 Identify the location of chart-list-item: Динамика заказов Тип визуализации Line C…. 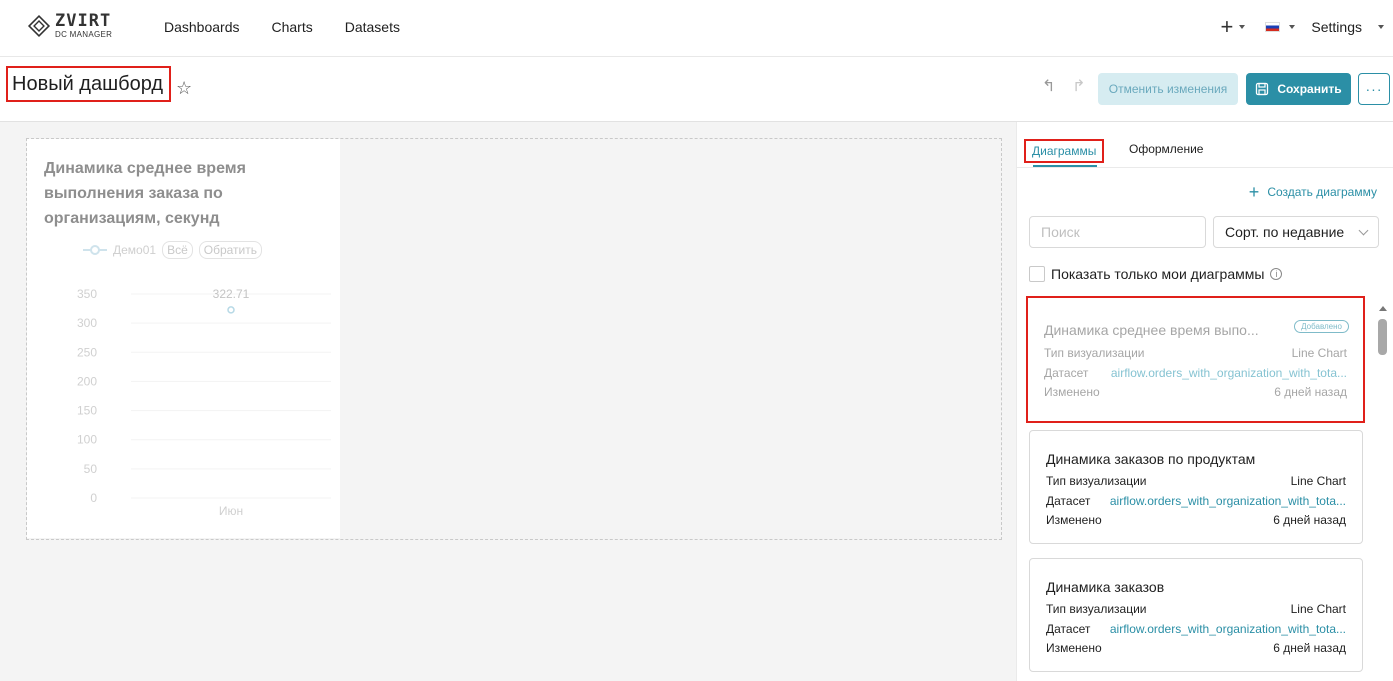
(1196, 615).